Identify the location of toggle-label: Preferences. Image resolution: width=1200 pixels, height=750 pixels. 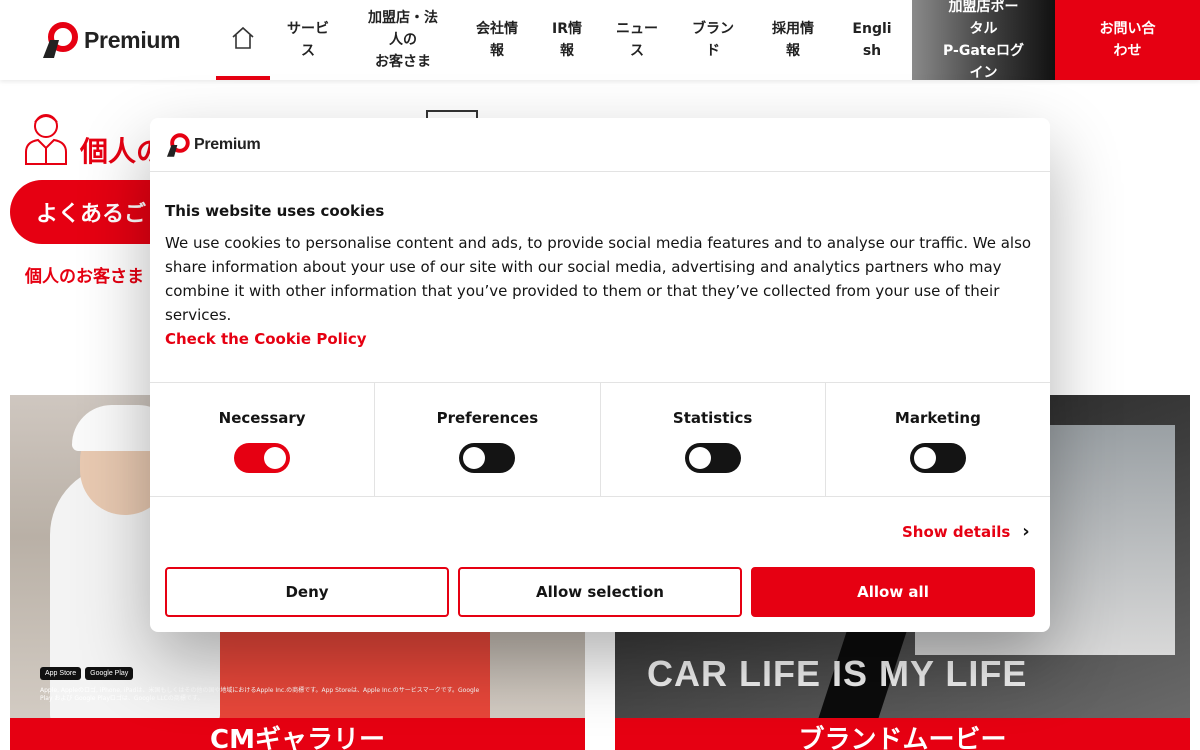
(487, 418).